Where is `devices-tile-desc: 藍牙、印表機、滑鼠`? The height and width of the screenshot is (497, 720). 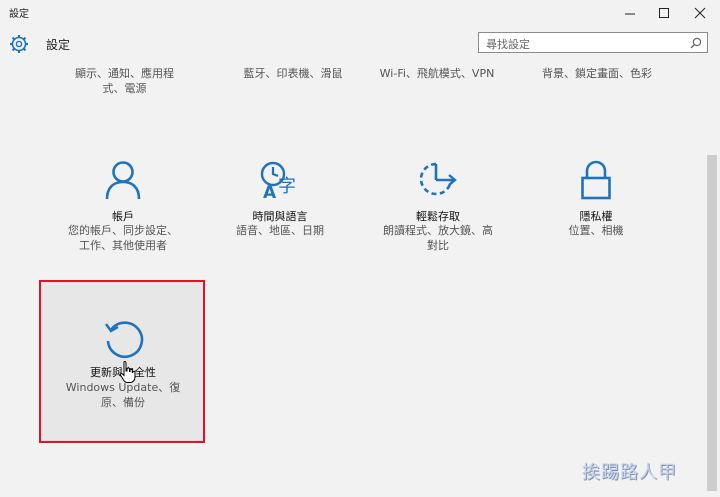
devices-tile-desc: 藍牙、印表機、滑鼠 is located at coordinates (293, 73).